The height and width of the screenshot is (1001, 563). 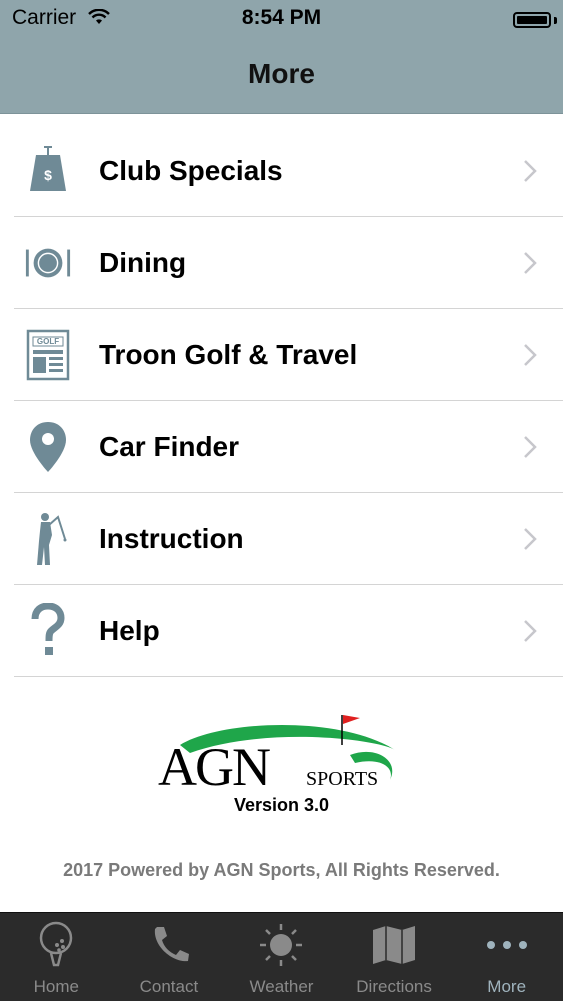 I want to click on status-bar: Carrier 8:54 PM, so click(x=281, y=20).